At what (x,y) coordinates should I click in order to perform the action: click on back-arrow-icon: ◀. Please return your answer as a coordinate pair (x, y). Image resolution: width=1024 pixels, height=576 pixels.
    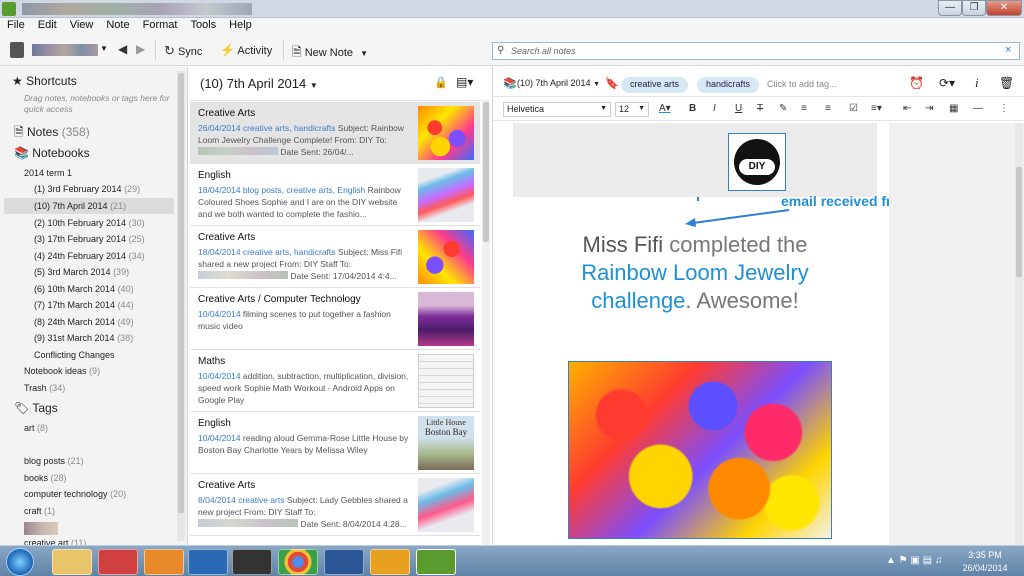
    Looking at the image, I should click on (122, 49).